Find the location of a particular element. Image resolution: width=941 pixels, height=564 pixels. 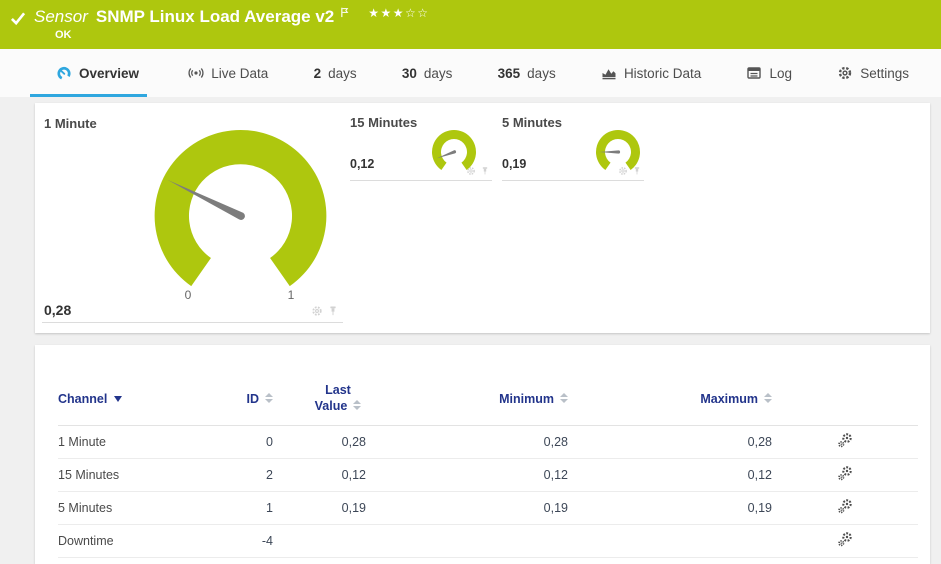

cell-maximum: 0,12 is located at coordinates (670, 475).